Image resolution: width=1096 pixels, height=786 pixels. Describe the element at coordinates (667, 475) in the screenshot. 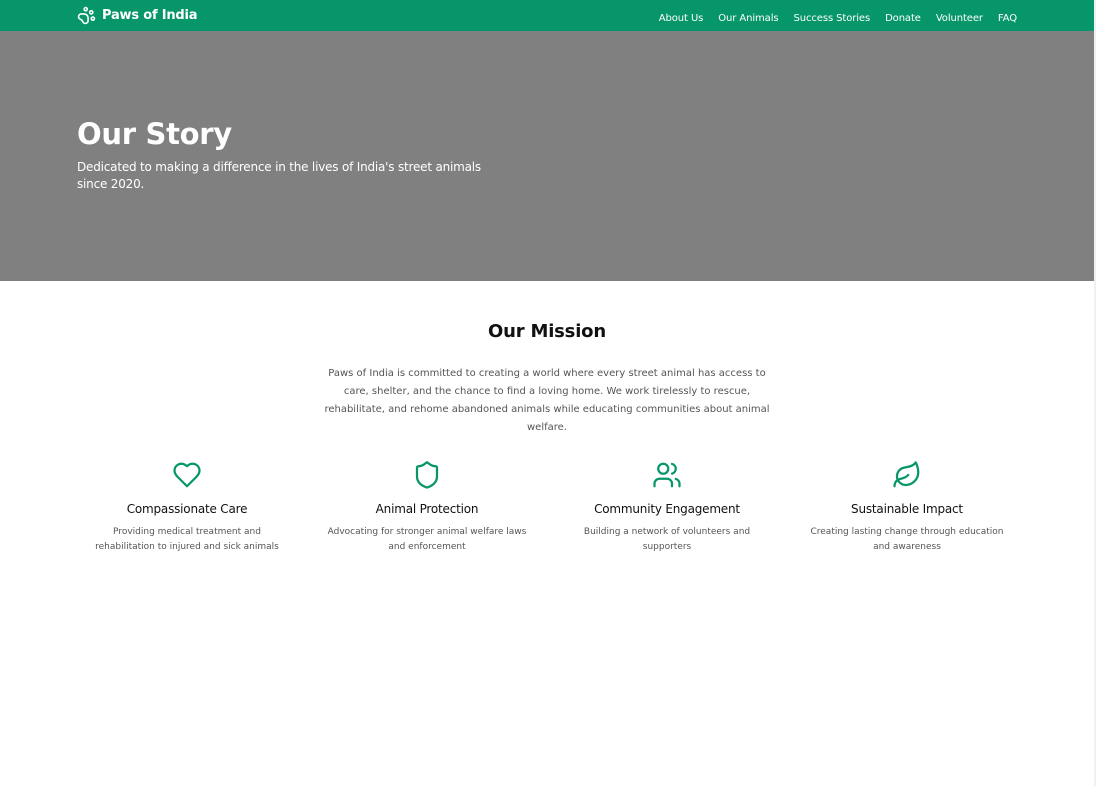

I see `users-icon` at that location.